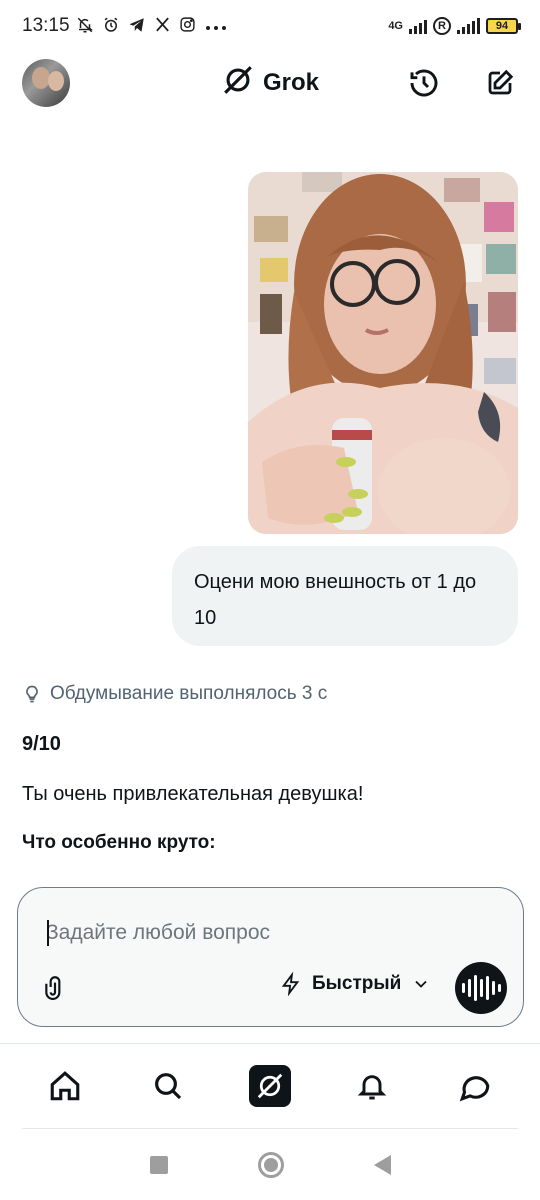 This screenshot has height=1200, width=540. I want to click on system-nav, so click(270, 1165).